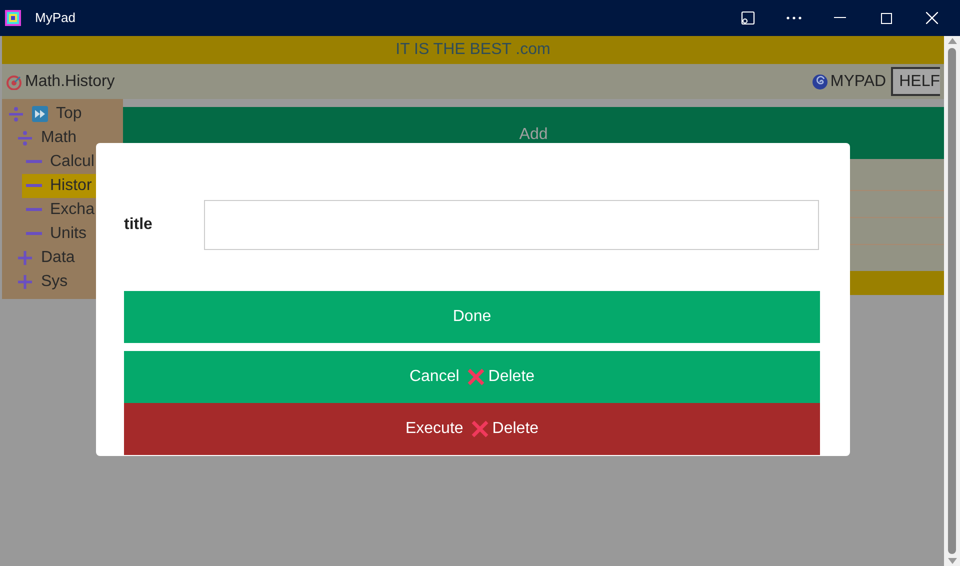 This screenshot has height=566, width=960. Describe the element at coordinates (858, 82) in the screenshot. I see `brand-text: MYPAD` at that location.